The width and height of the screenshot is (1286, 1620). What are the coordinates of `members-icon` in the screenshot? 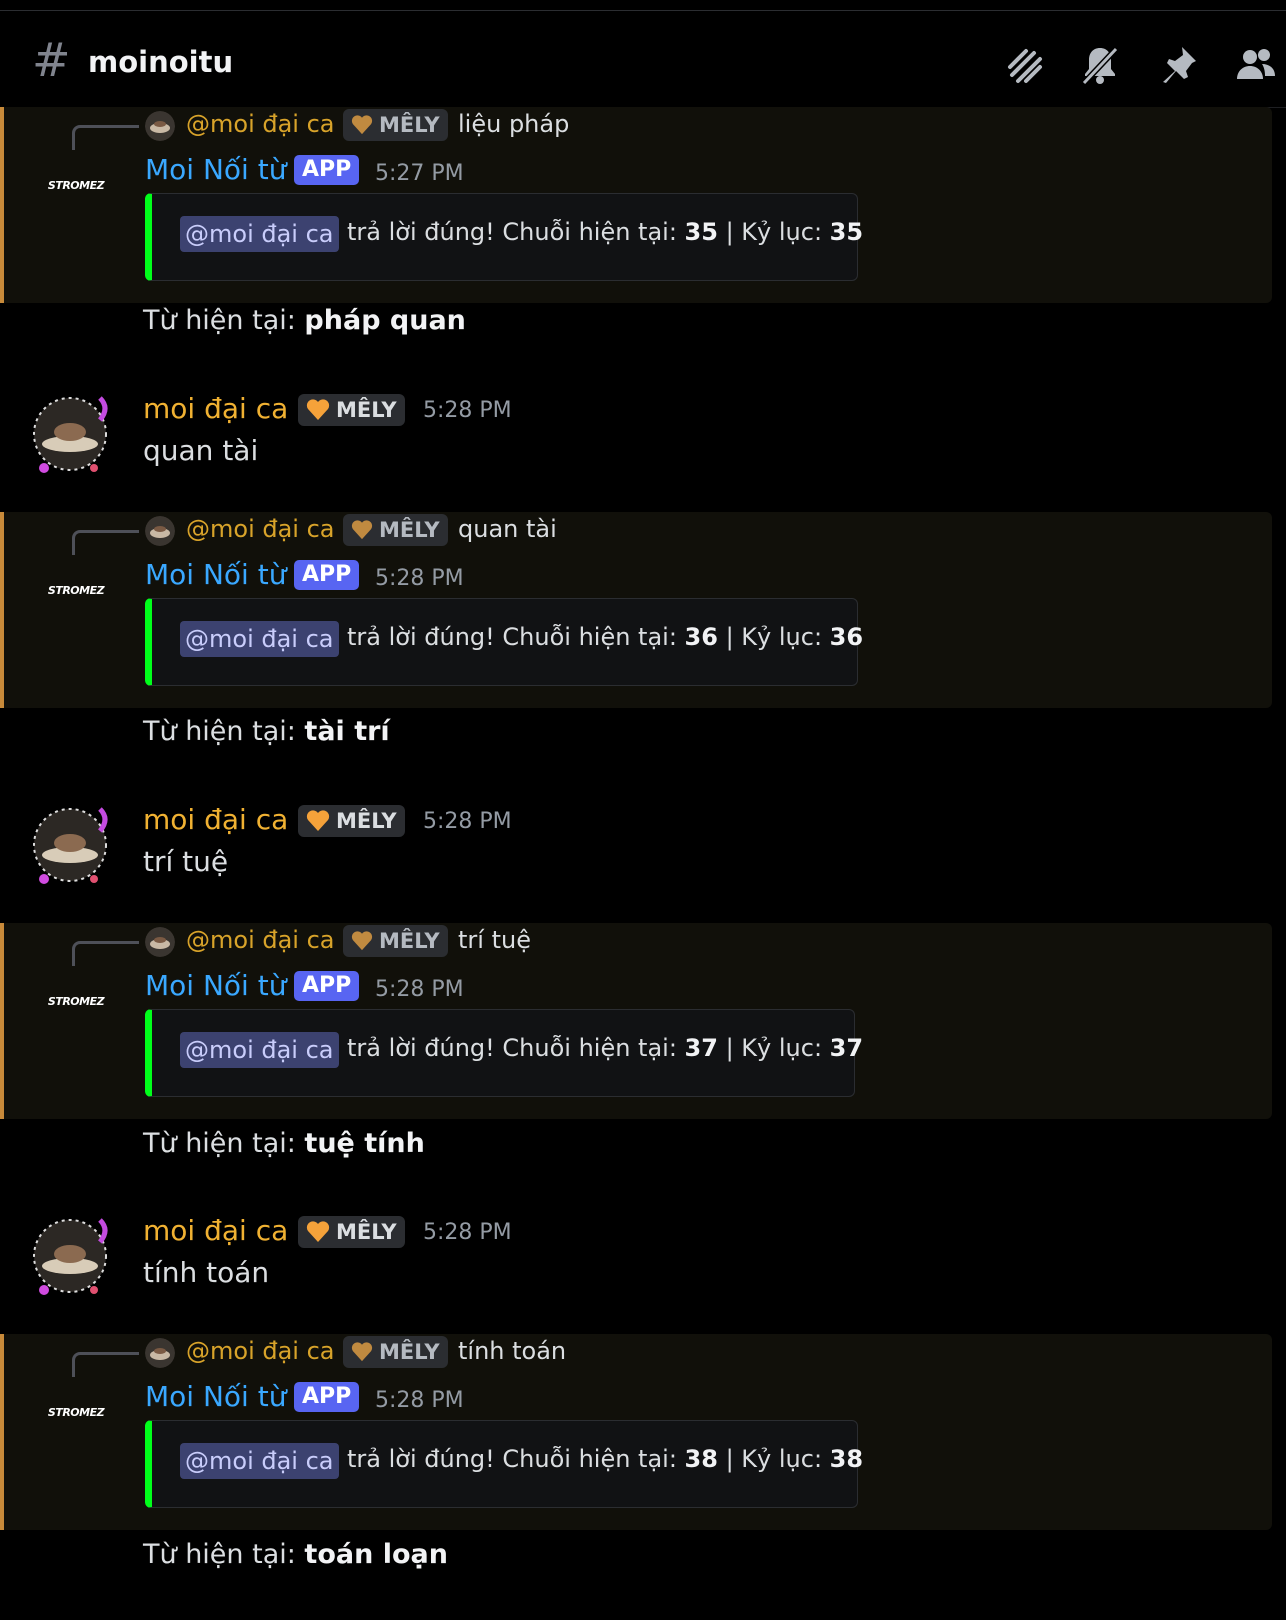 It's located at (1256, 65).